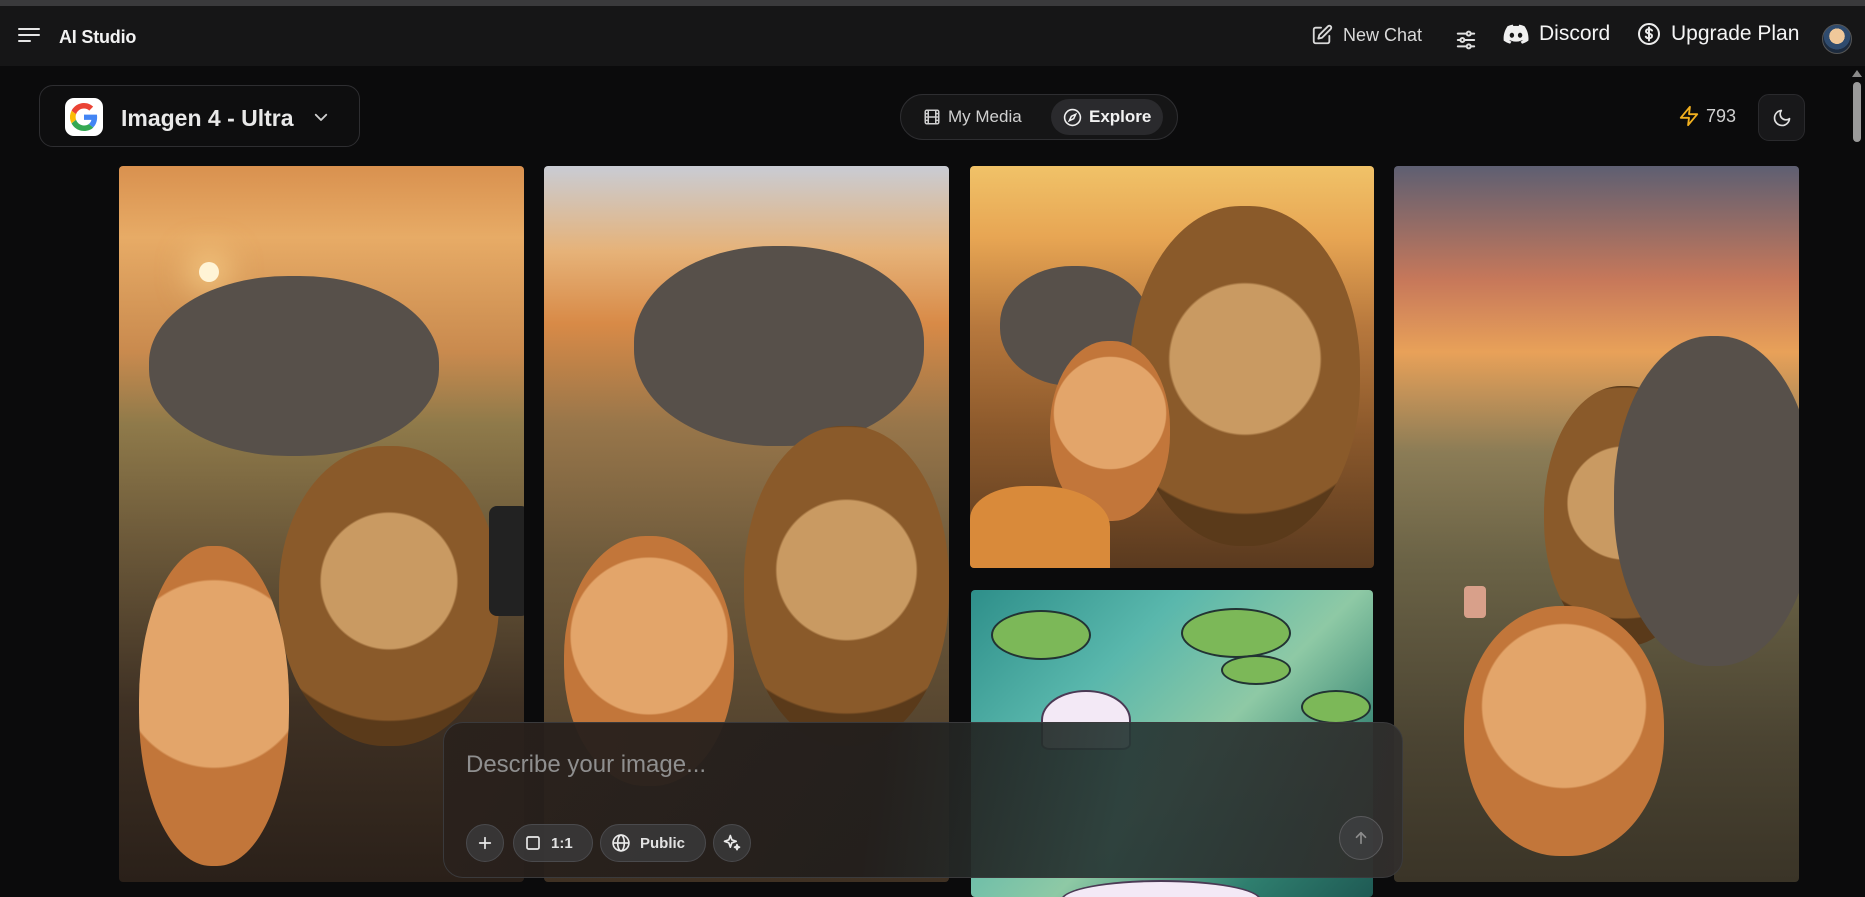  I want to click on visibility-button: Public, so click(653, 843).